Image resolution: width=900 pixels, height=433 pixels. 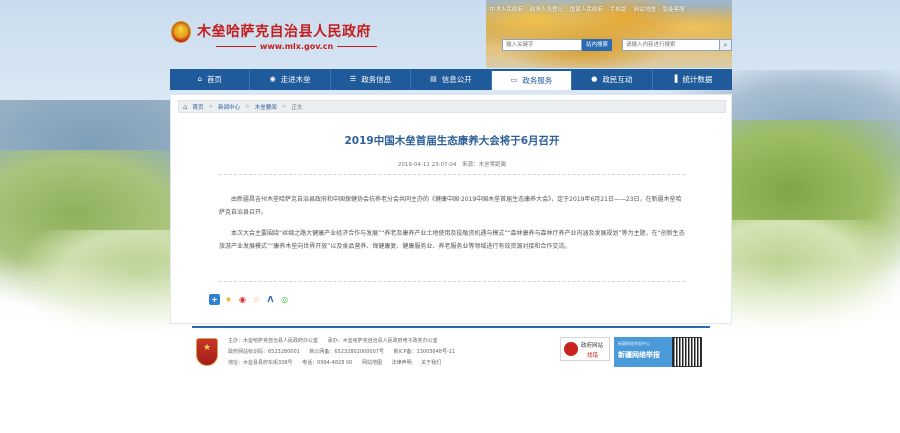 What do you see at coordinates (214, 79) in the screenshot?
I see `nav-label: 首页` at bounding box center [214, 79].